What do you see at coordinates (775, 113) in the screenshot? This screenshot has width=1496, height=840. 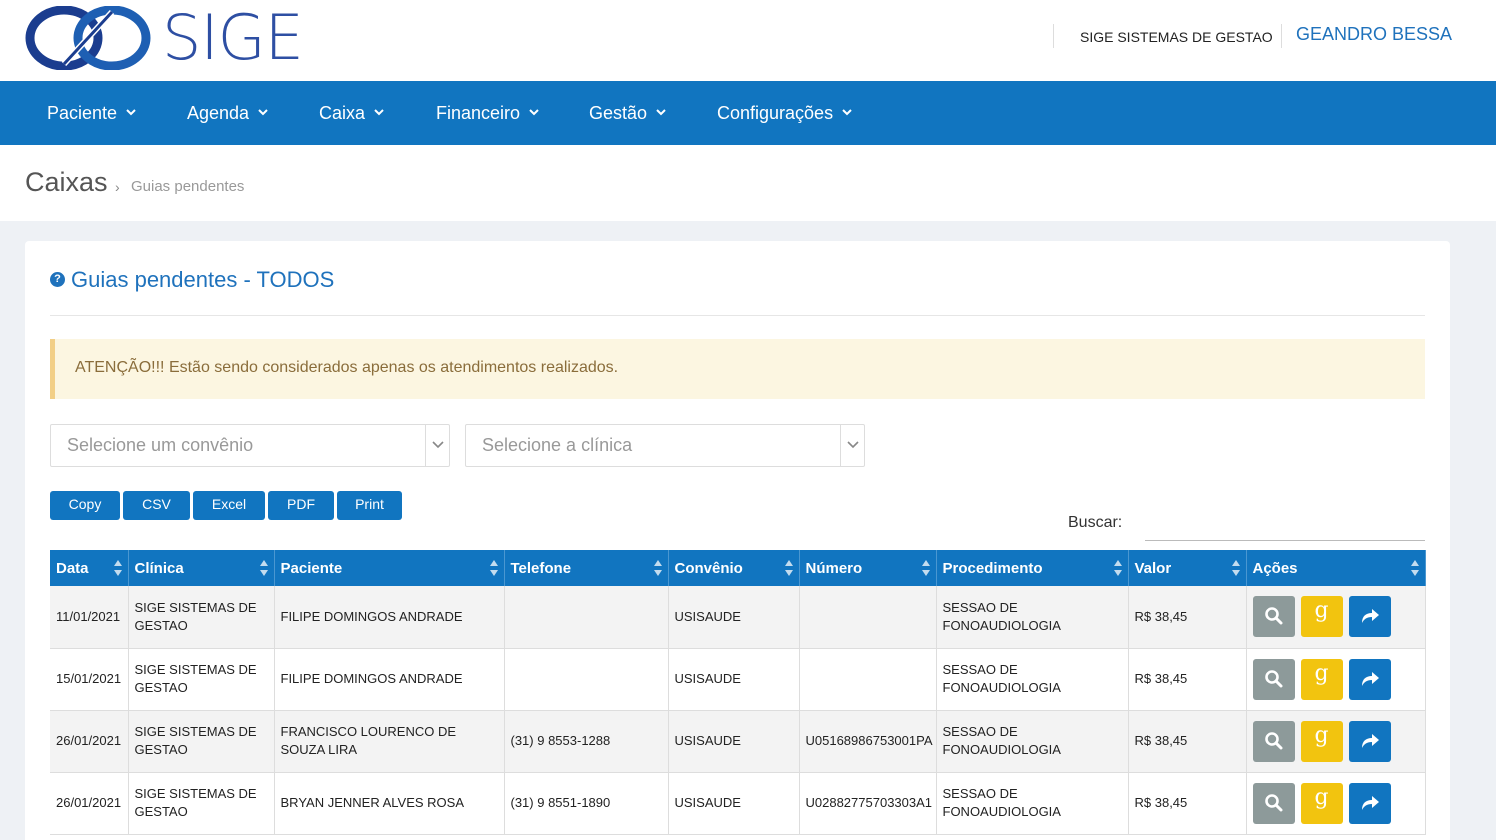 I see `nav-label: Configurações` at bounding box center [775, 113].